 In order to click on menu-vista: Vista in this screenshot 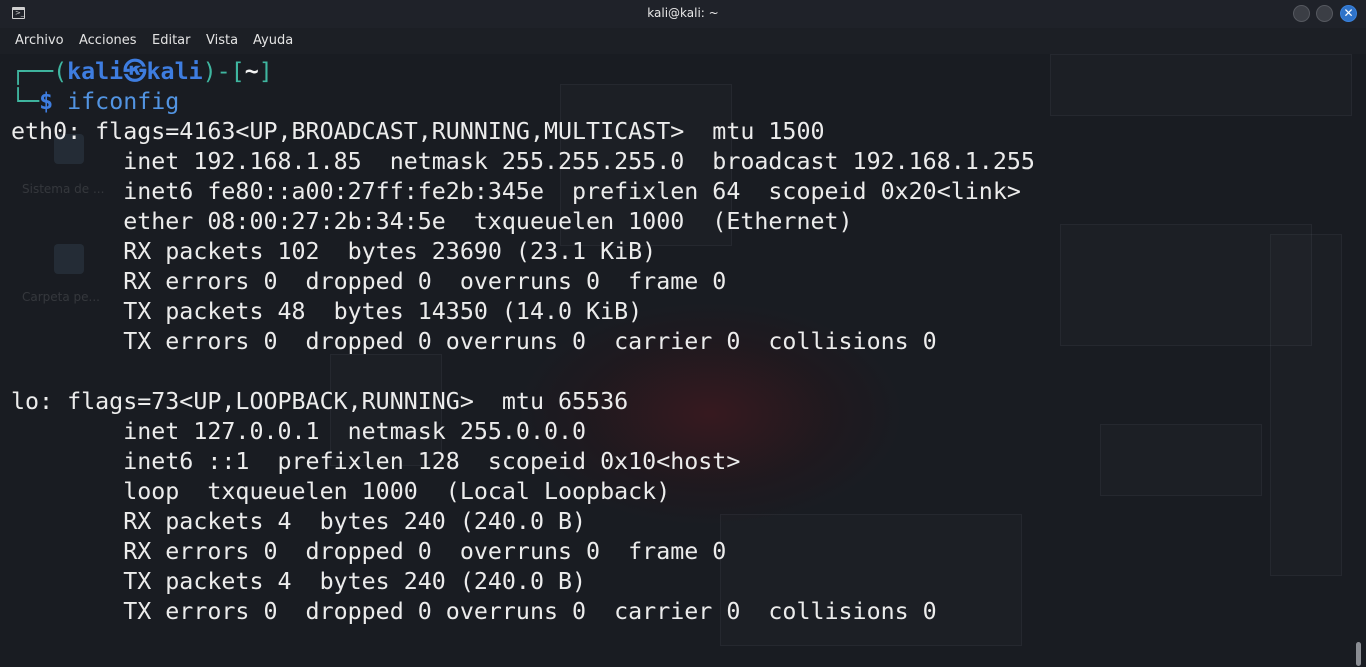, I will do `click(222, 40)`.